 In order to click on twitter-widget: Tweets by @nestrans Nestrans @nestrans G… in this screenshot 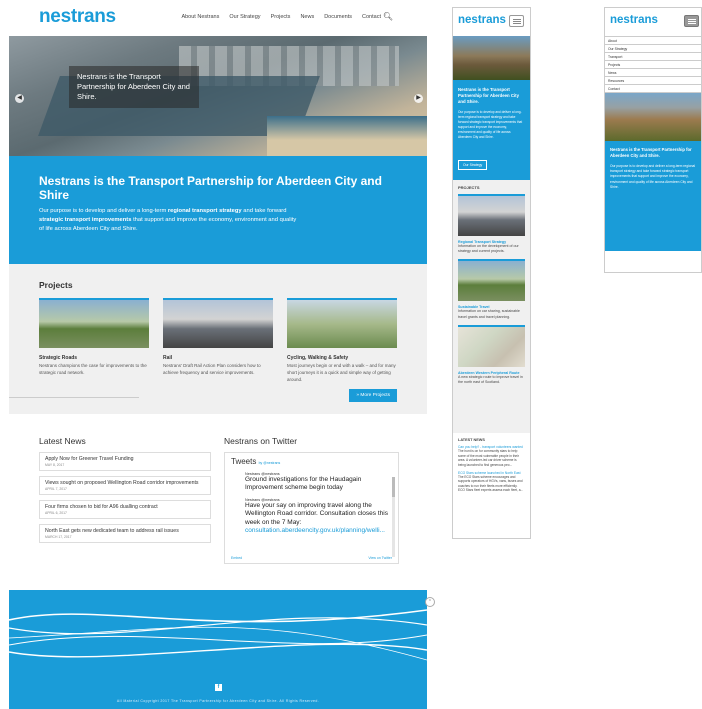, I will do `click(311, 508)`.